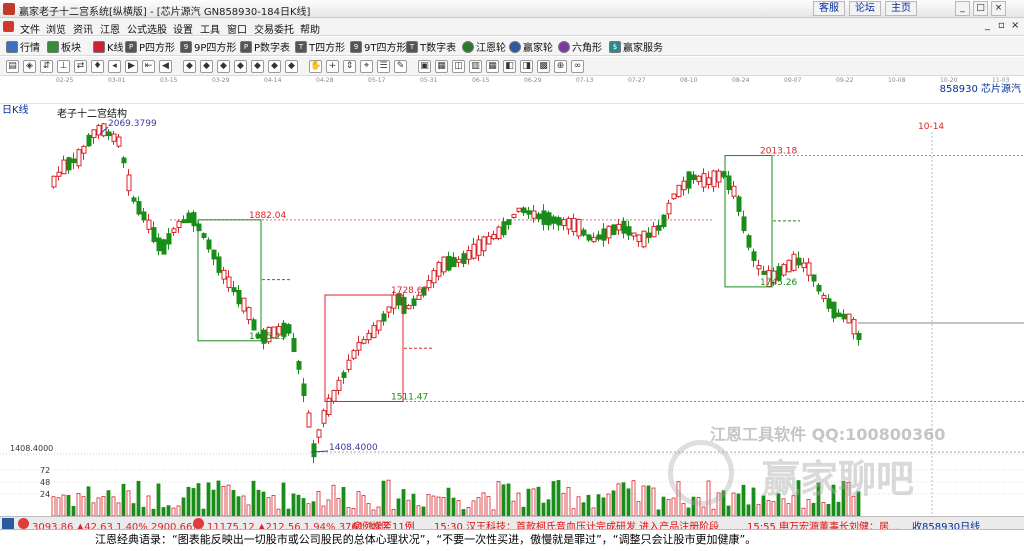 The image size is (1024, 551). Describe the element at coordinates (9, 9) in the screenshot. I see `app-logo-icon` at that location.